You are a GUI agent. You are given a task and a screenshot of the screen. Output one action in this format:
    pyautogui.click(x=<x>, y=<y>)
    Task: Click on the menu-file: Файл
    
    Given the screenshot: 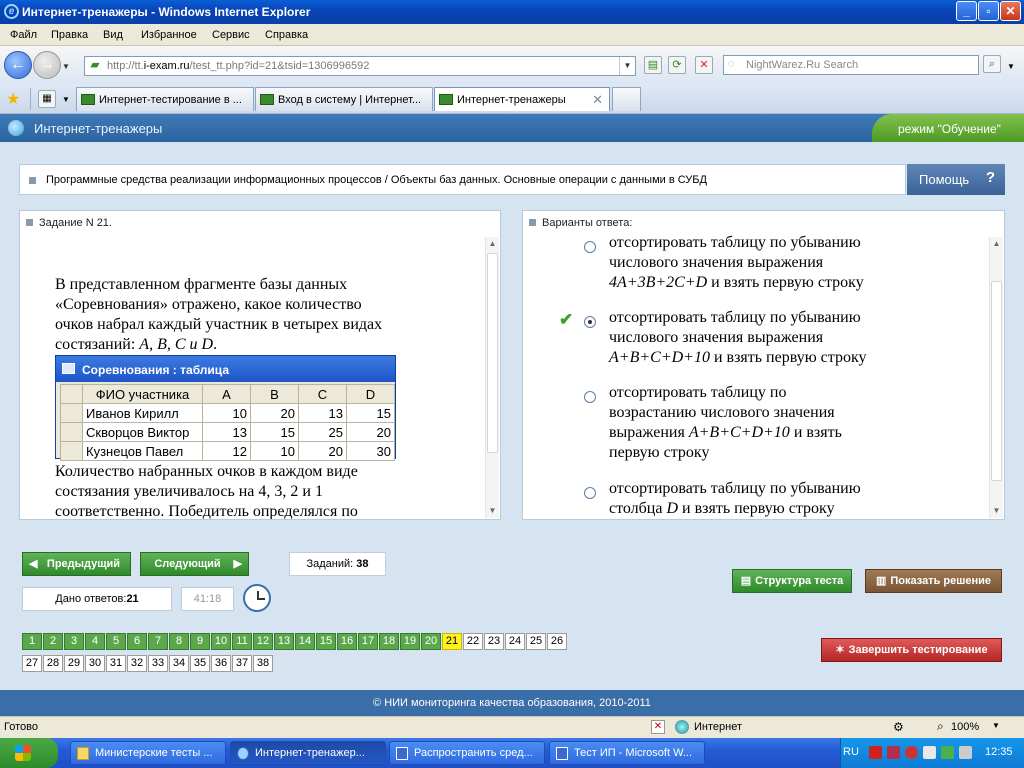 What is the action you would take?
    pyautogui.click(x=23, y=35)
    